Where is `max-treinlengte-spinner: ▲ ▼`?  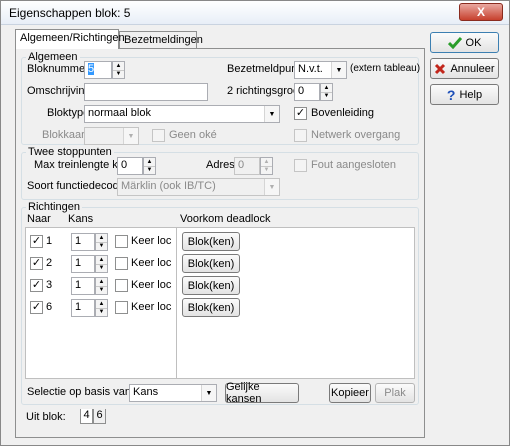
max-treinlengte-spinner: ▲ ▼ is located at coordinates (149, 166).